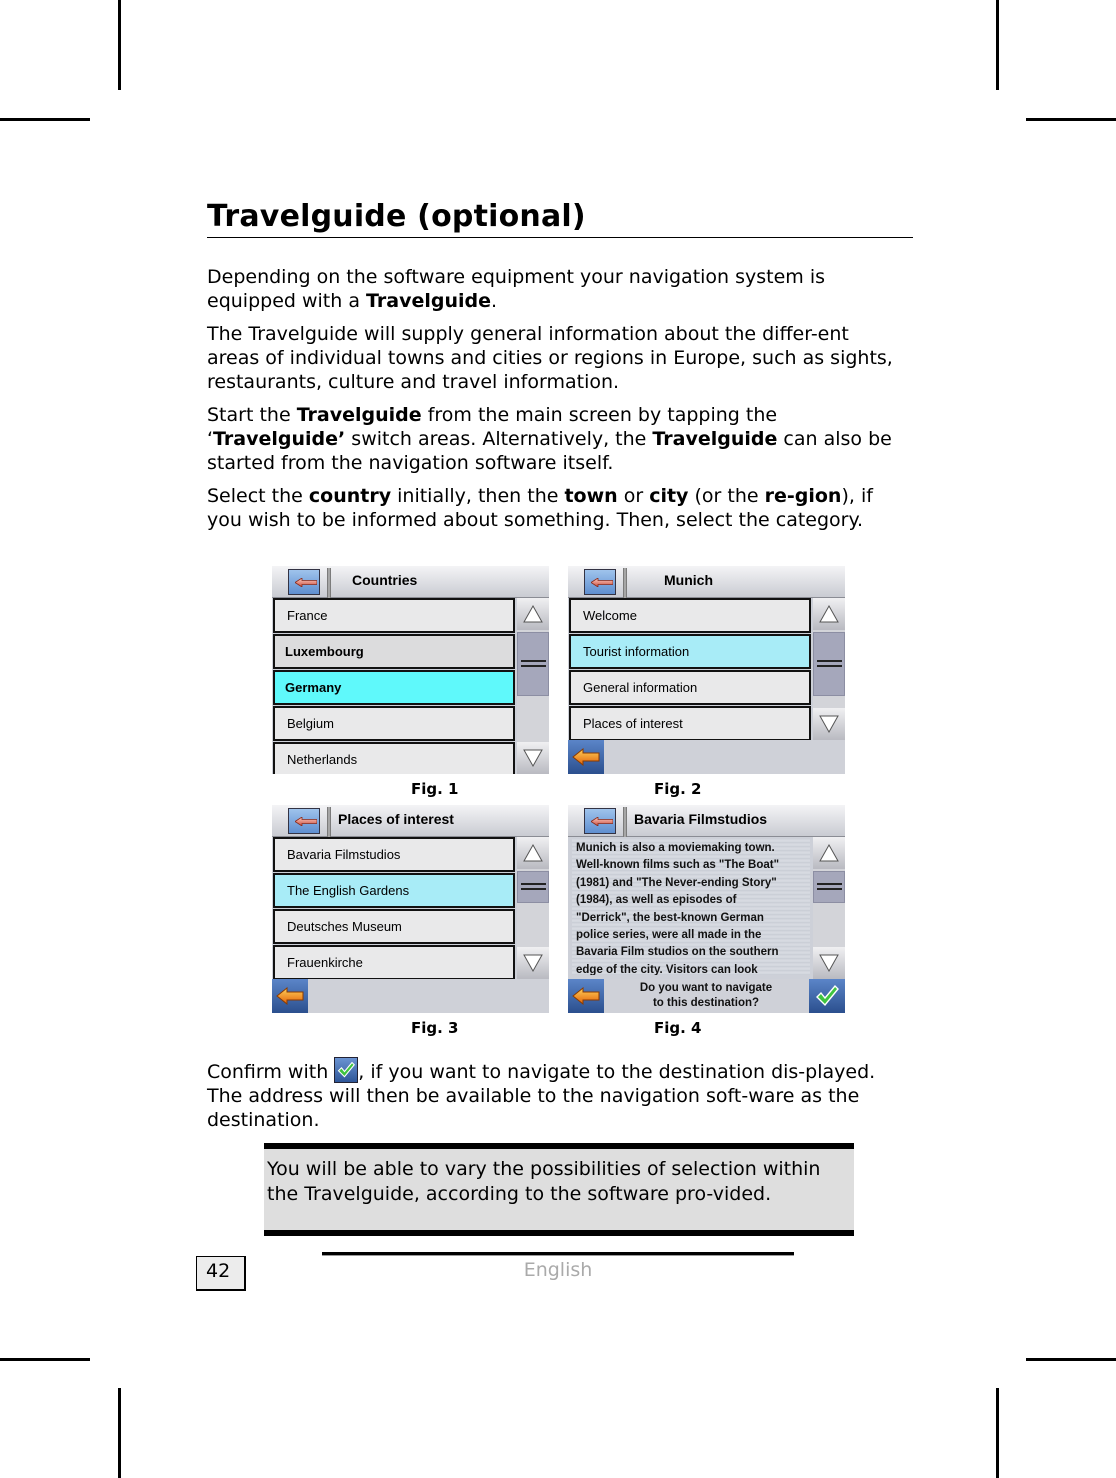  Describe the element at coordinates (678, 789) in the screenshot. I see `fig2-label: Fig. 2` at that location.